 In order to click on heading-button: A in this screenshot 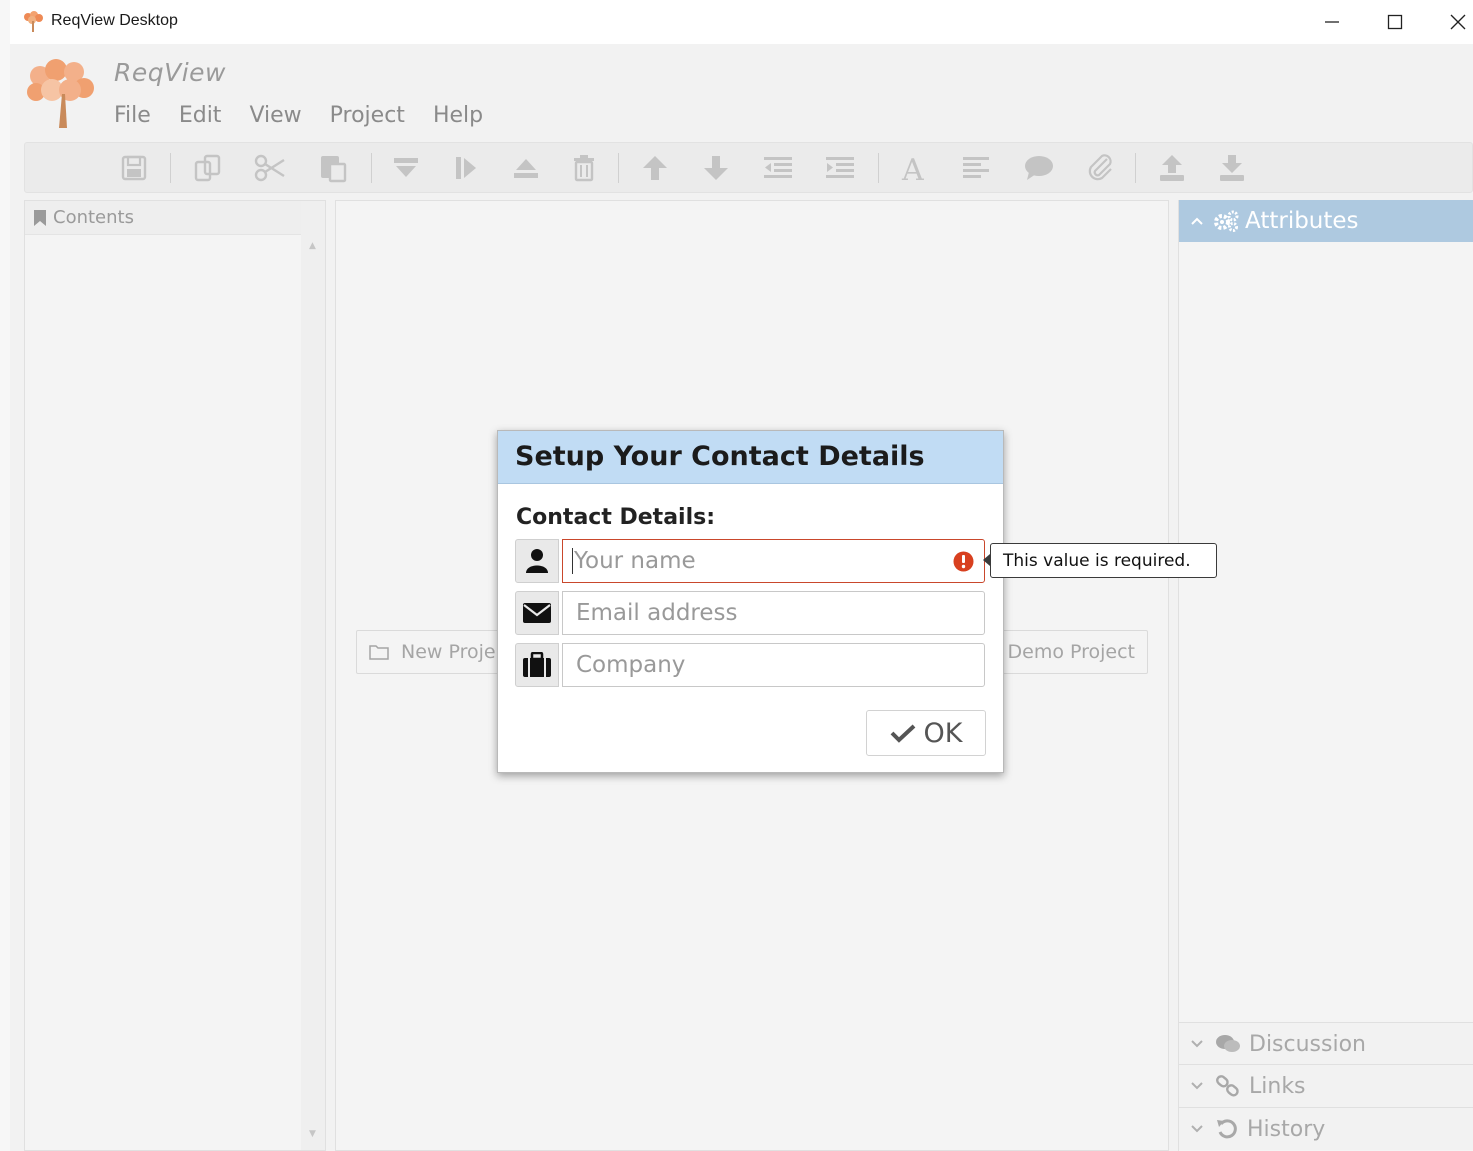, I will do `click(914, 168)`.